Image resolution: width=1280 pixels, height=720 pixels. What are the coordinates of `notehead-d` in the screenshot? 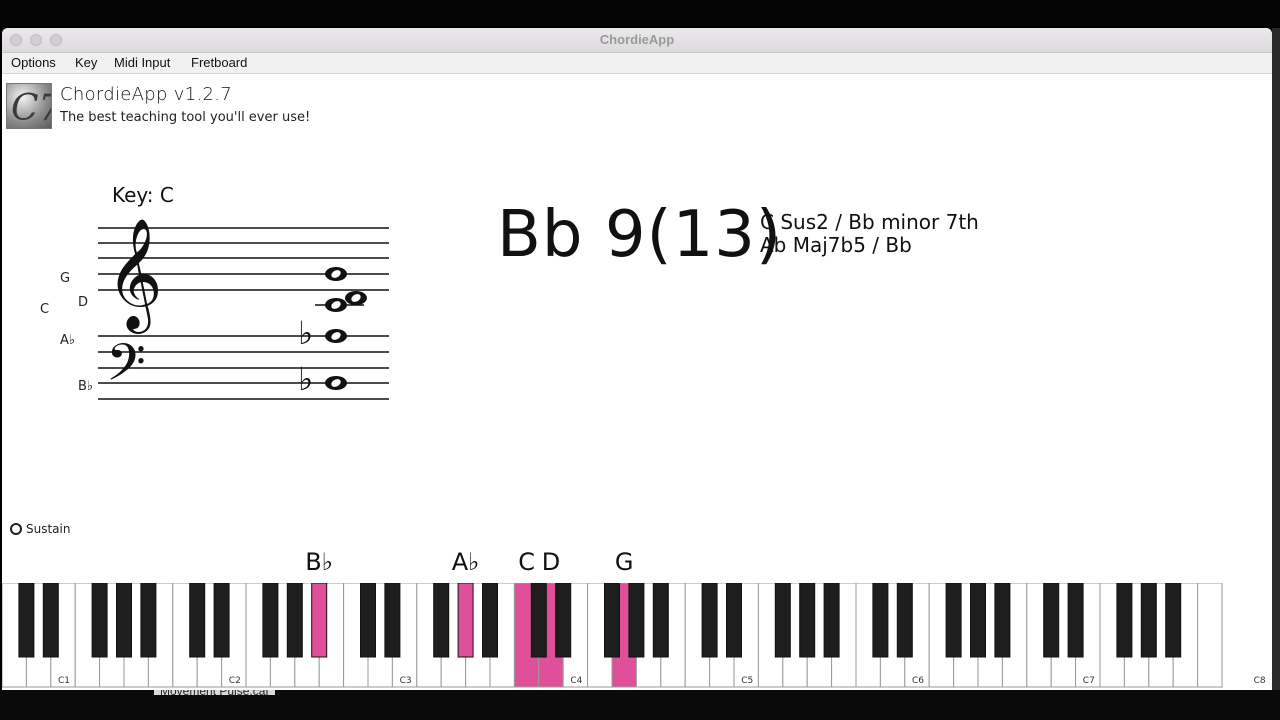 It's located at (356, 298).